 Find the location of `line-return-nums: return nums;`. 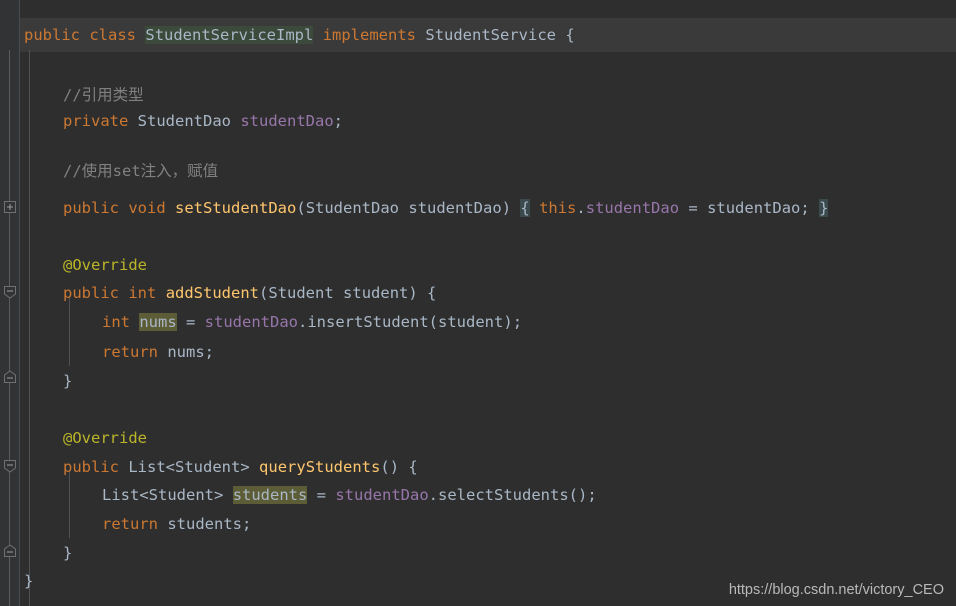

line-return-nums: return nums; is located at coordinates (107, 352).